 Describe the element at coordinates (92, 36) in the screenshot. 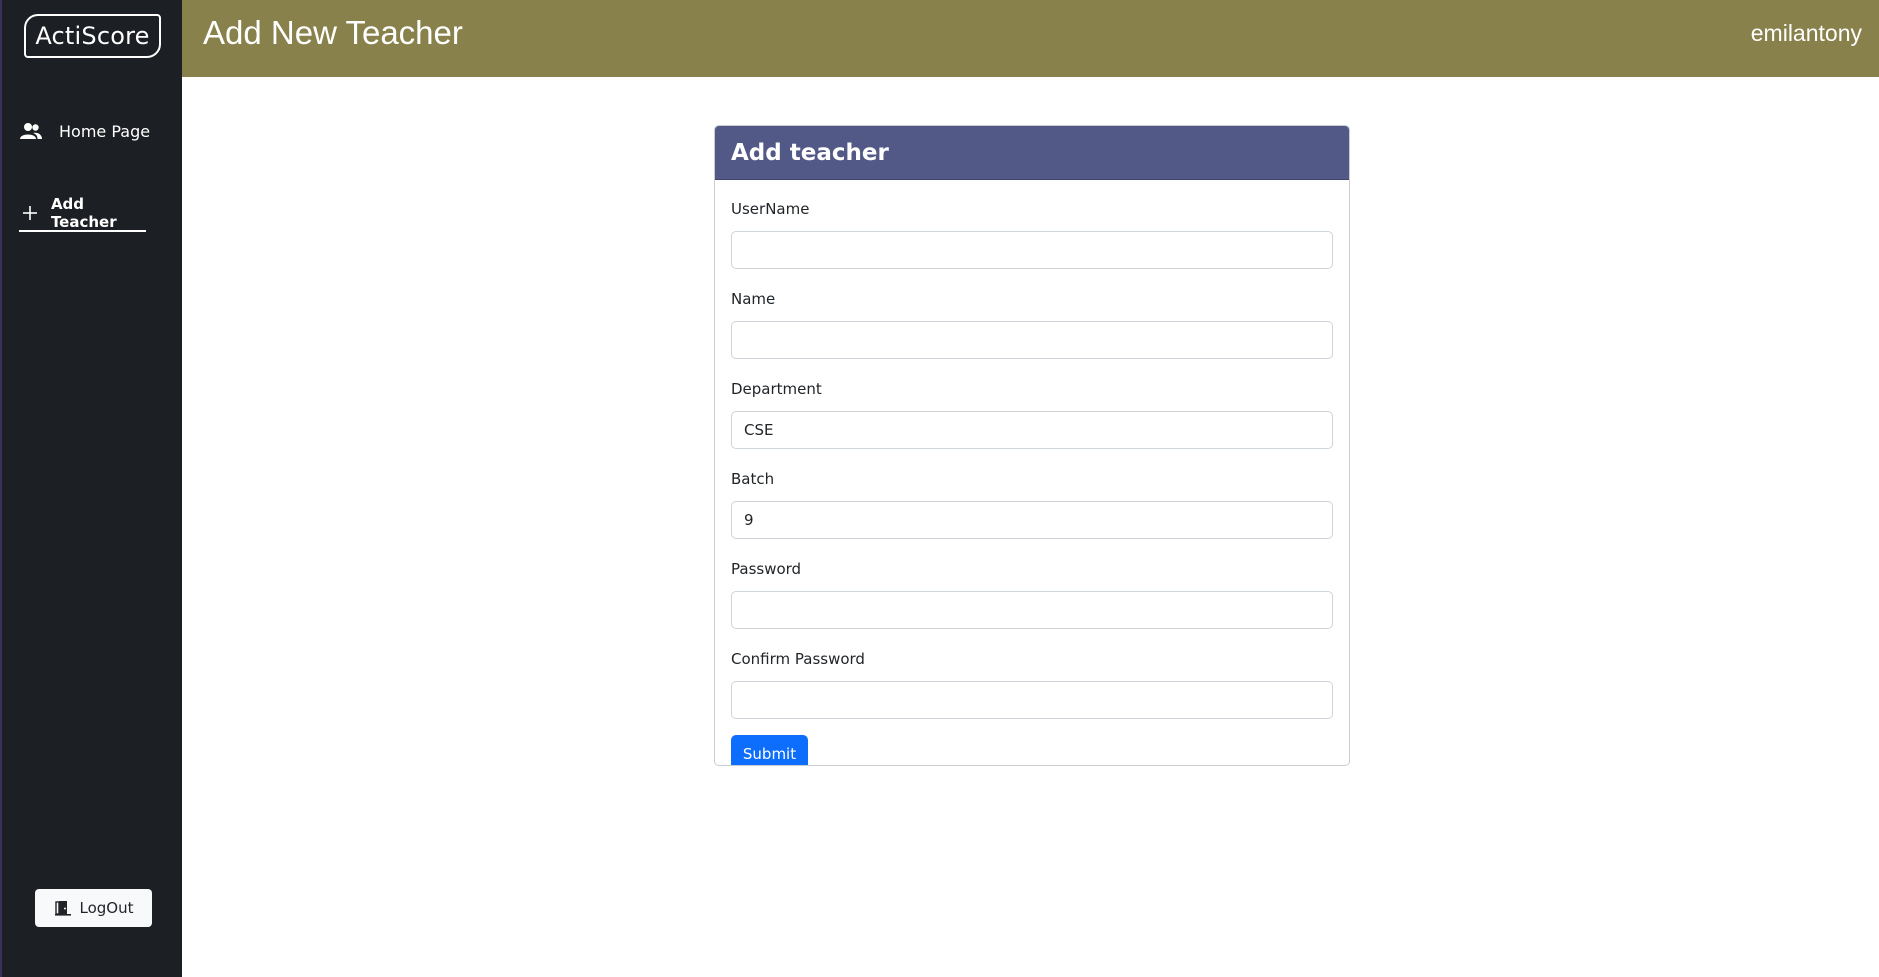

I see `app-logo: ActiScore` at that location.